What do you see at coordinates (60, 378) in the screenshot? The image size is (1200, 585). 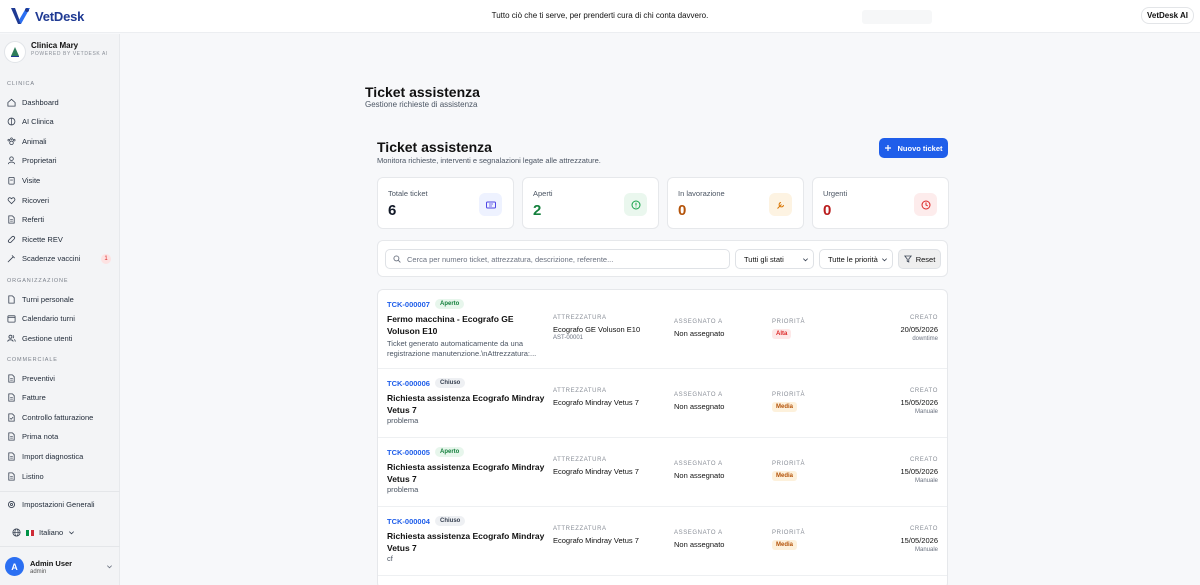 I see `sidebar-item-preventivi: Preventivi` at bounding box center [60, 378].